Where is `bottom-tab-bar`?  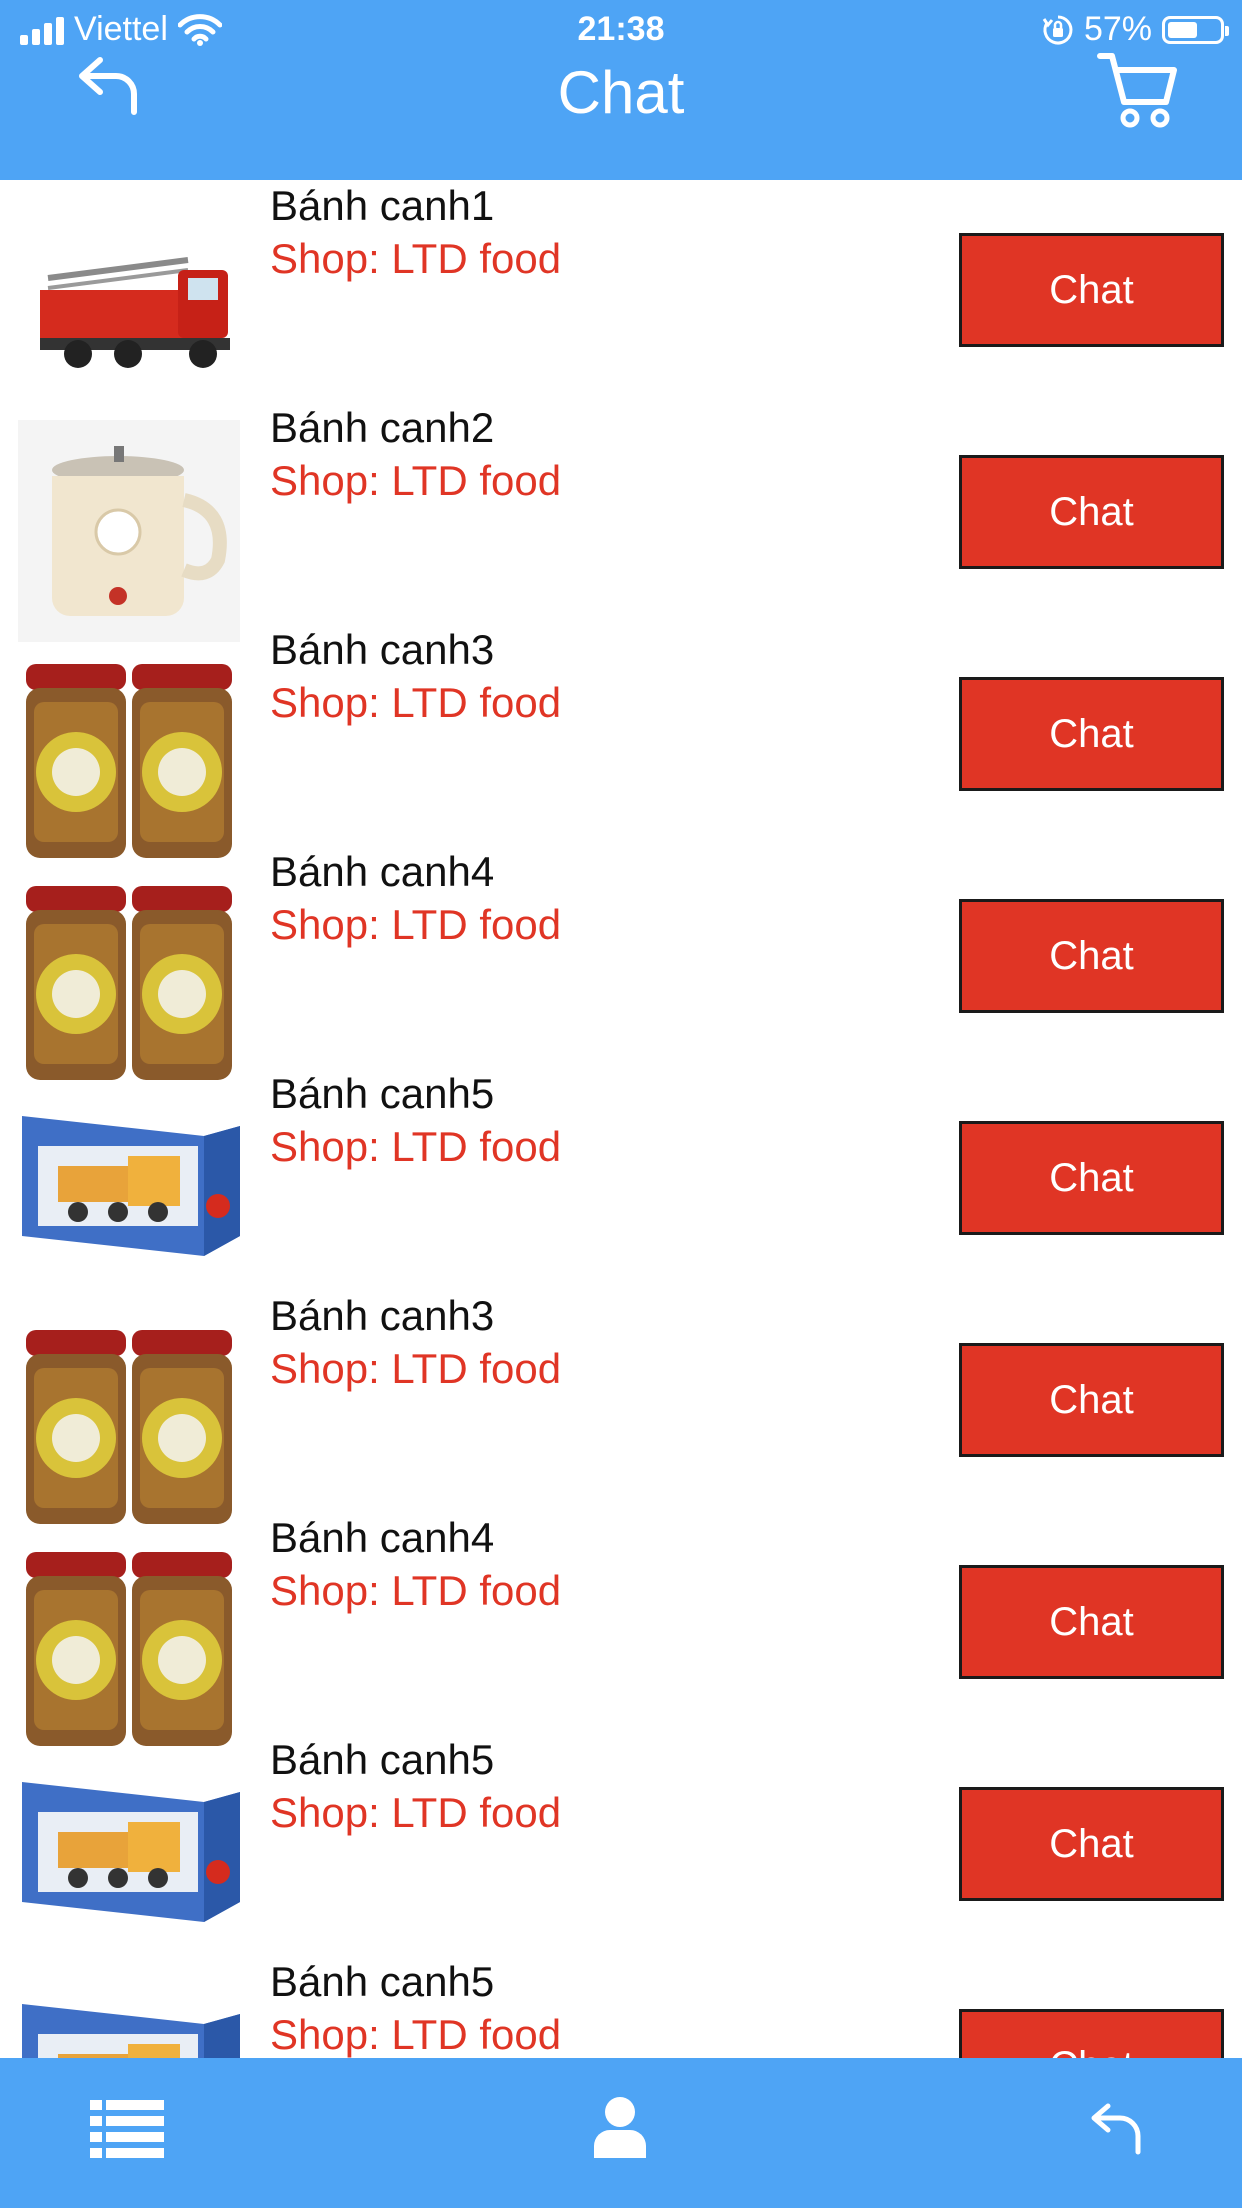
bottom-tab-bar is located at coordinates (621, 2133).